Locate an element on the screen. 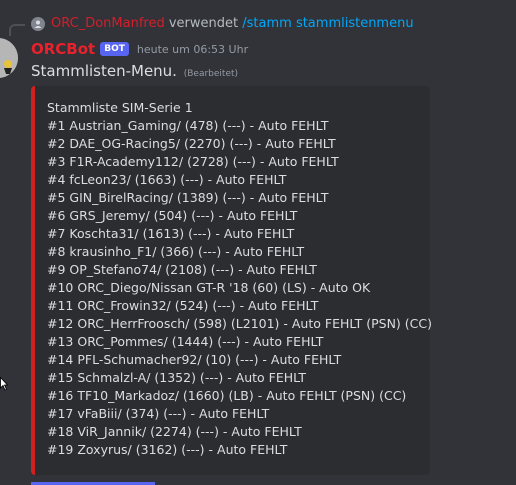 This screenshot has height=485, width=516. bot-avatar-image is located at coordinates (9, 58).